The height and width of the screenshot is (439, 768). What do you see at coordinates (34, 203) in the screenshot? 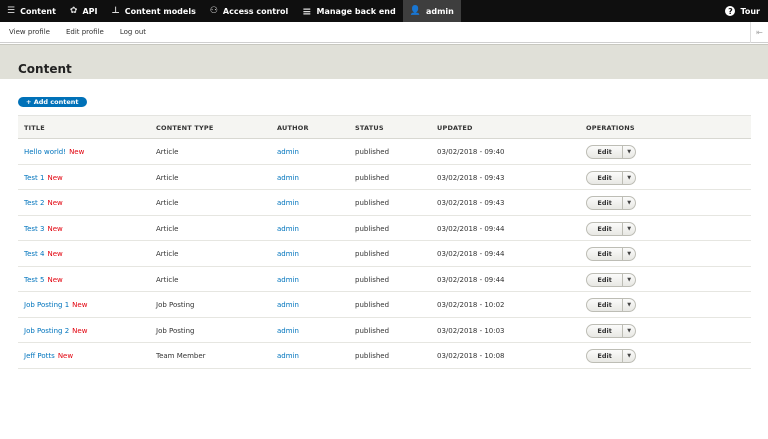
I see `content-title-link: Test 2` at bounding box center [34, 203].